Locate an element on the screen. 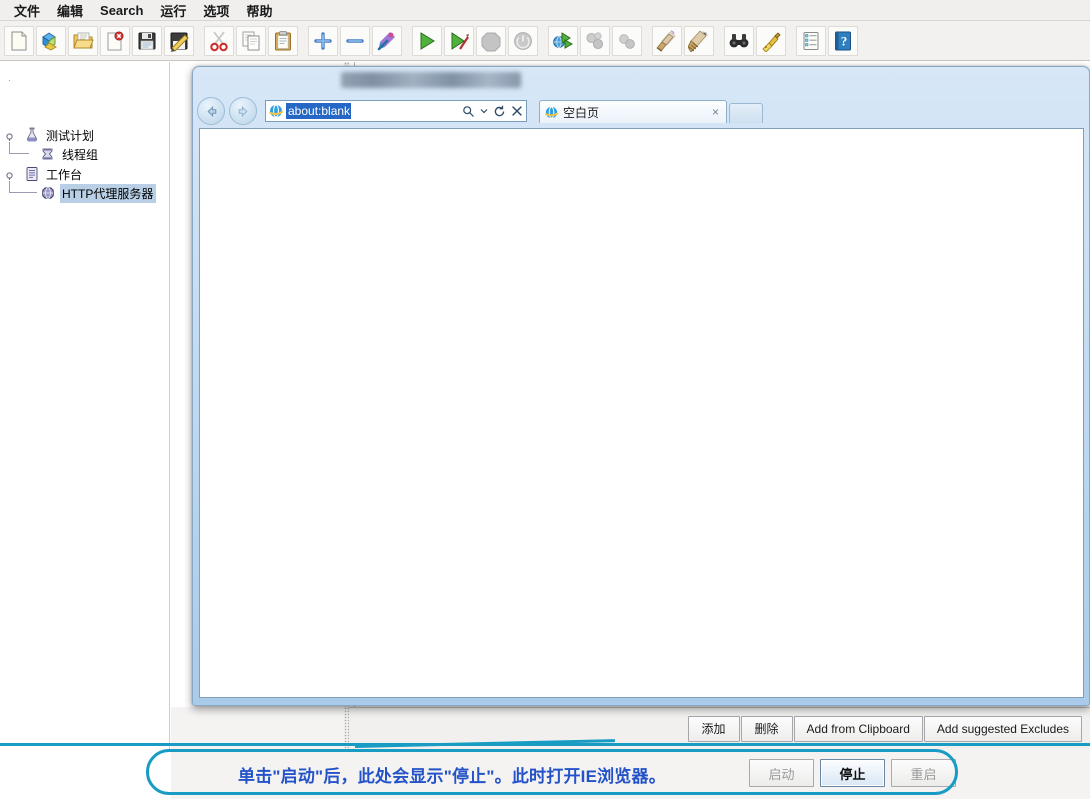 The width and height of the screenshot is (1090, 799). paste-clipboard-icon is located at coordinates (283, 41).